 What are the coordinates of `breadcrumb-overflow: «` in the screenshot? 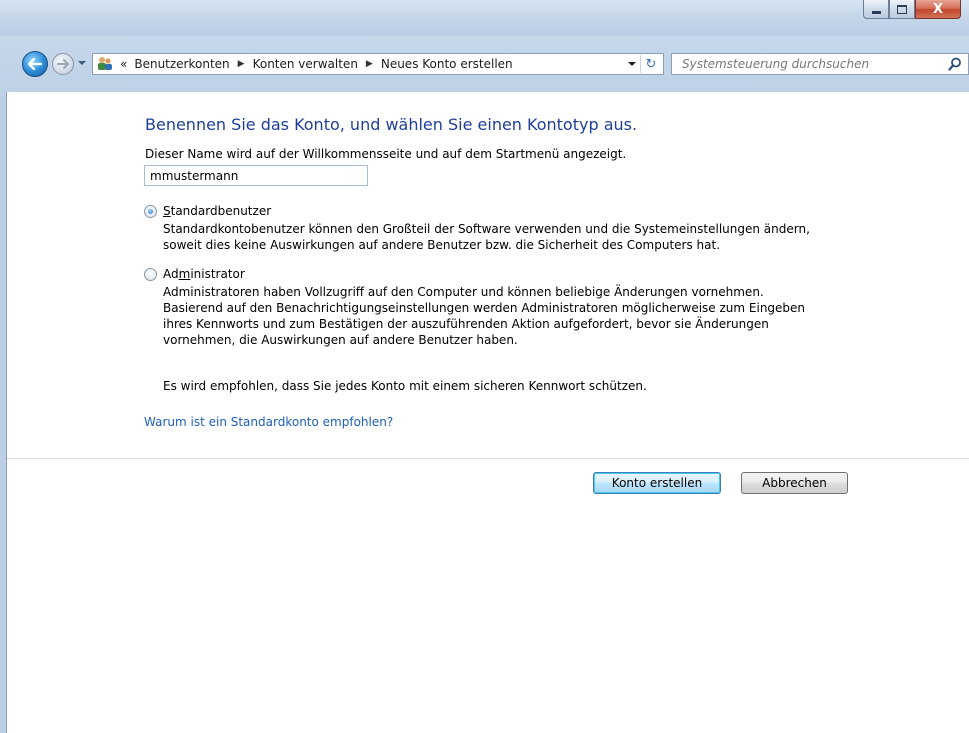 It's located at (123, 64).